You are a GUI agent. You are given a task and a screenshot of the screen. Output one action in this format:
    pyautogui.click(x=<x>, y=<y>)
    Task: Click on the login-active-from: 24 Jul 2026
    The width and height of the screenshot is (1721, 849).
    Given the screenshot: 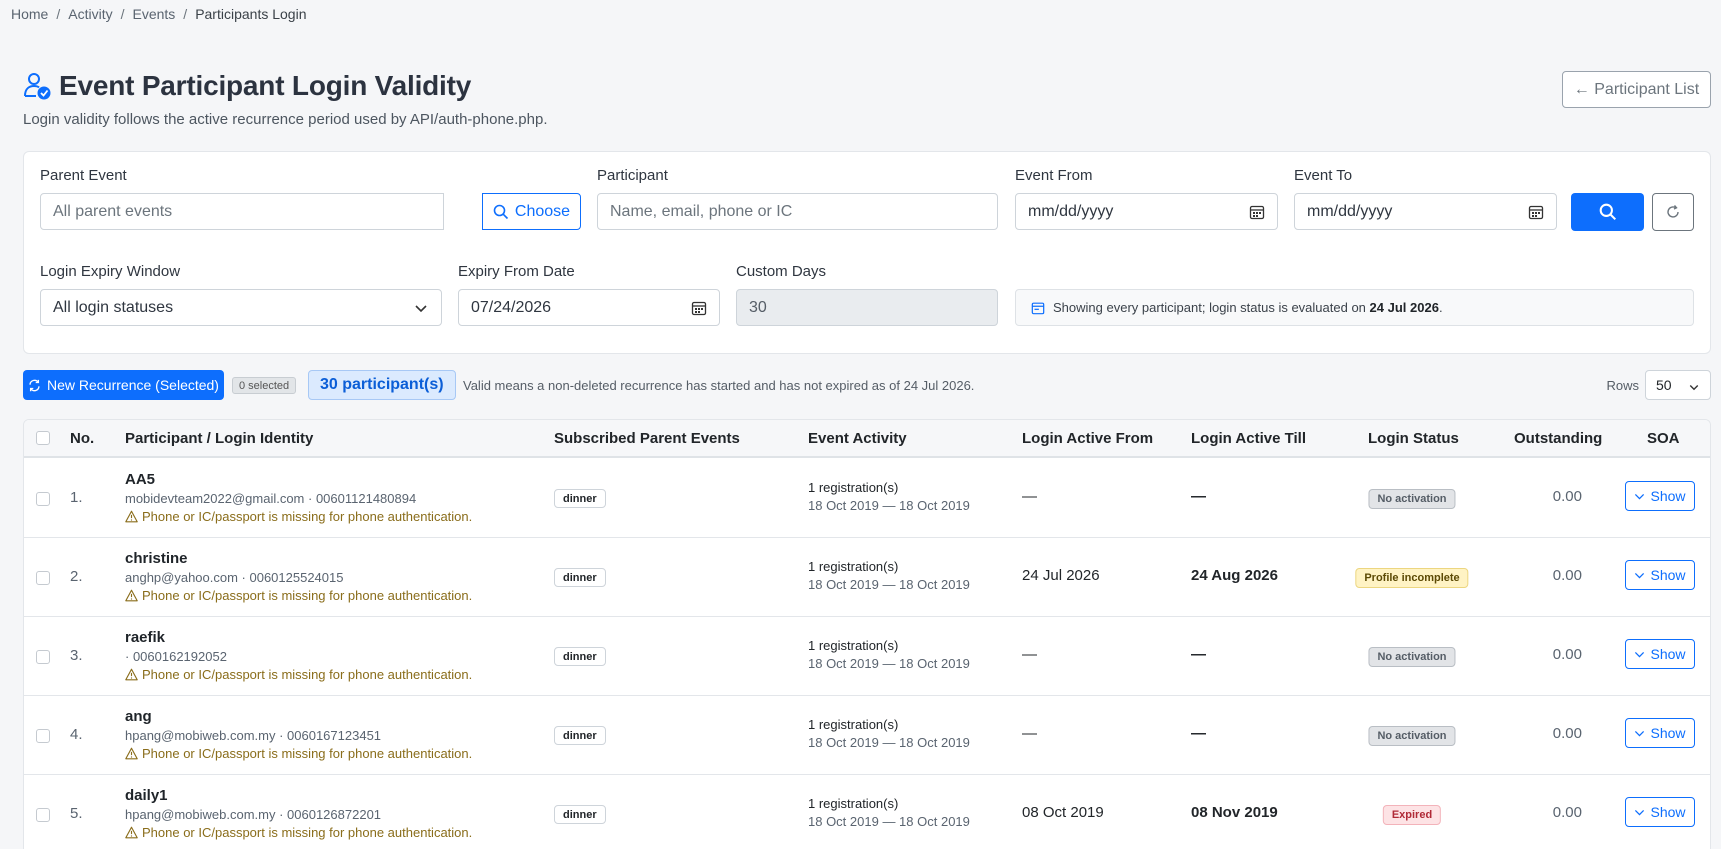 What is the action you would take?
    pyautogui.click(x=1061, y=575)
    